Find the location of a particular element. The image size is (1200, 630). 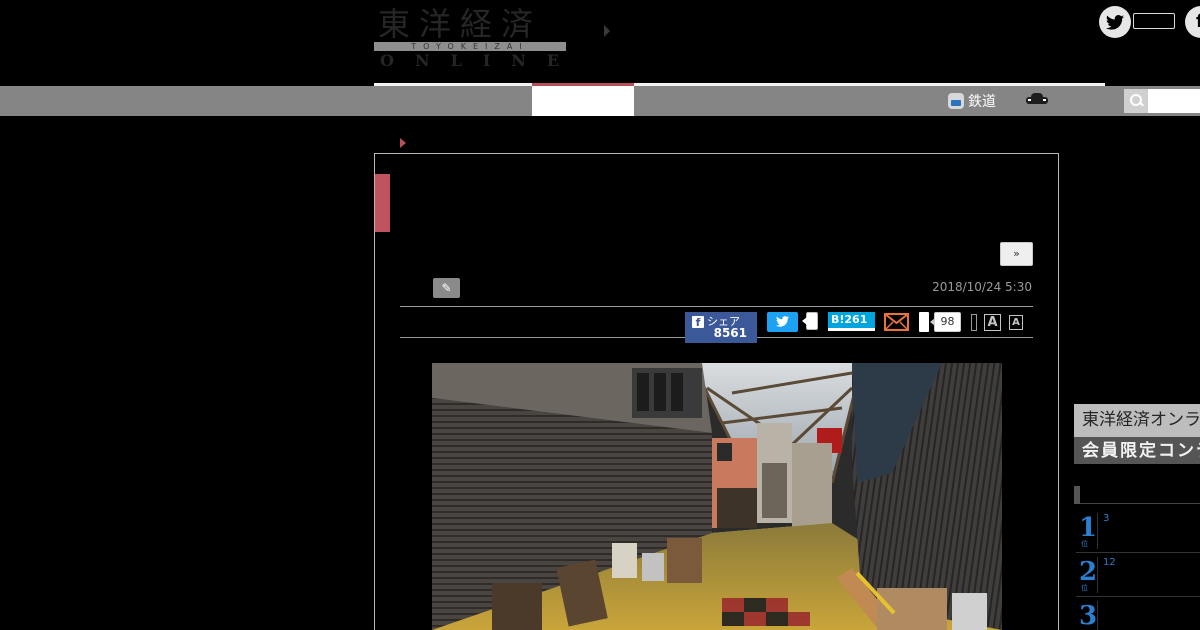

nav-top-line is located at coordinates (739, 84).